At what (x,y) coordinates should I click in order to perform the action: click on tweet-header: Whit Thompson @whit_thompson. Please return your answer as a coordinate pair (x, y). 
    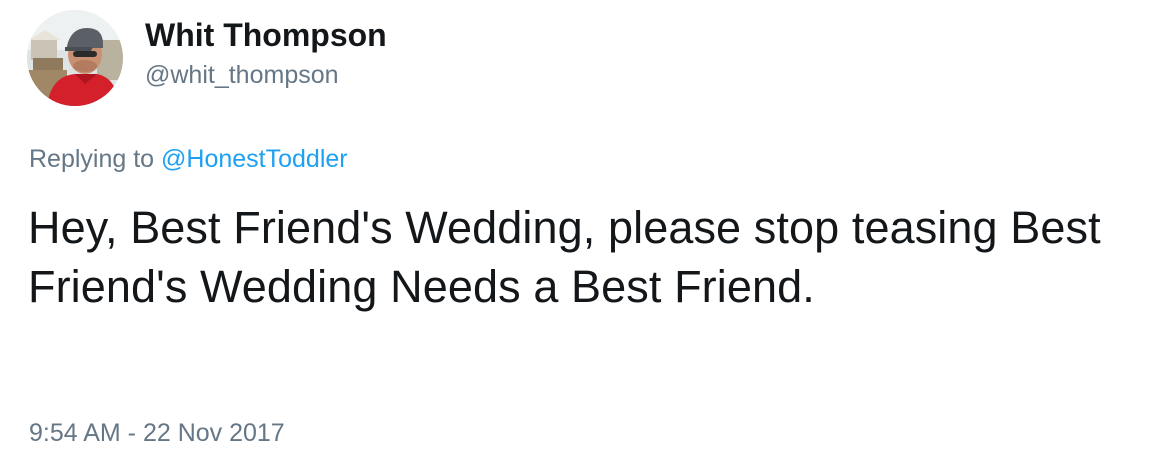
    Looking at the image, I should click on (207, 58).